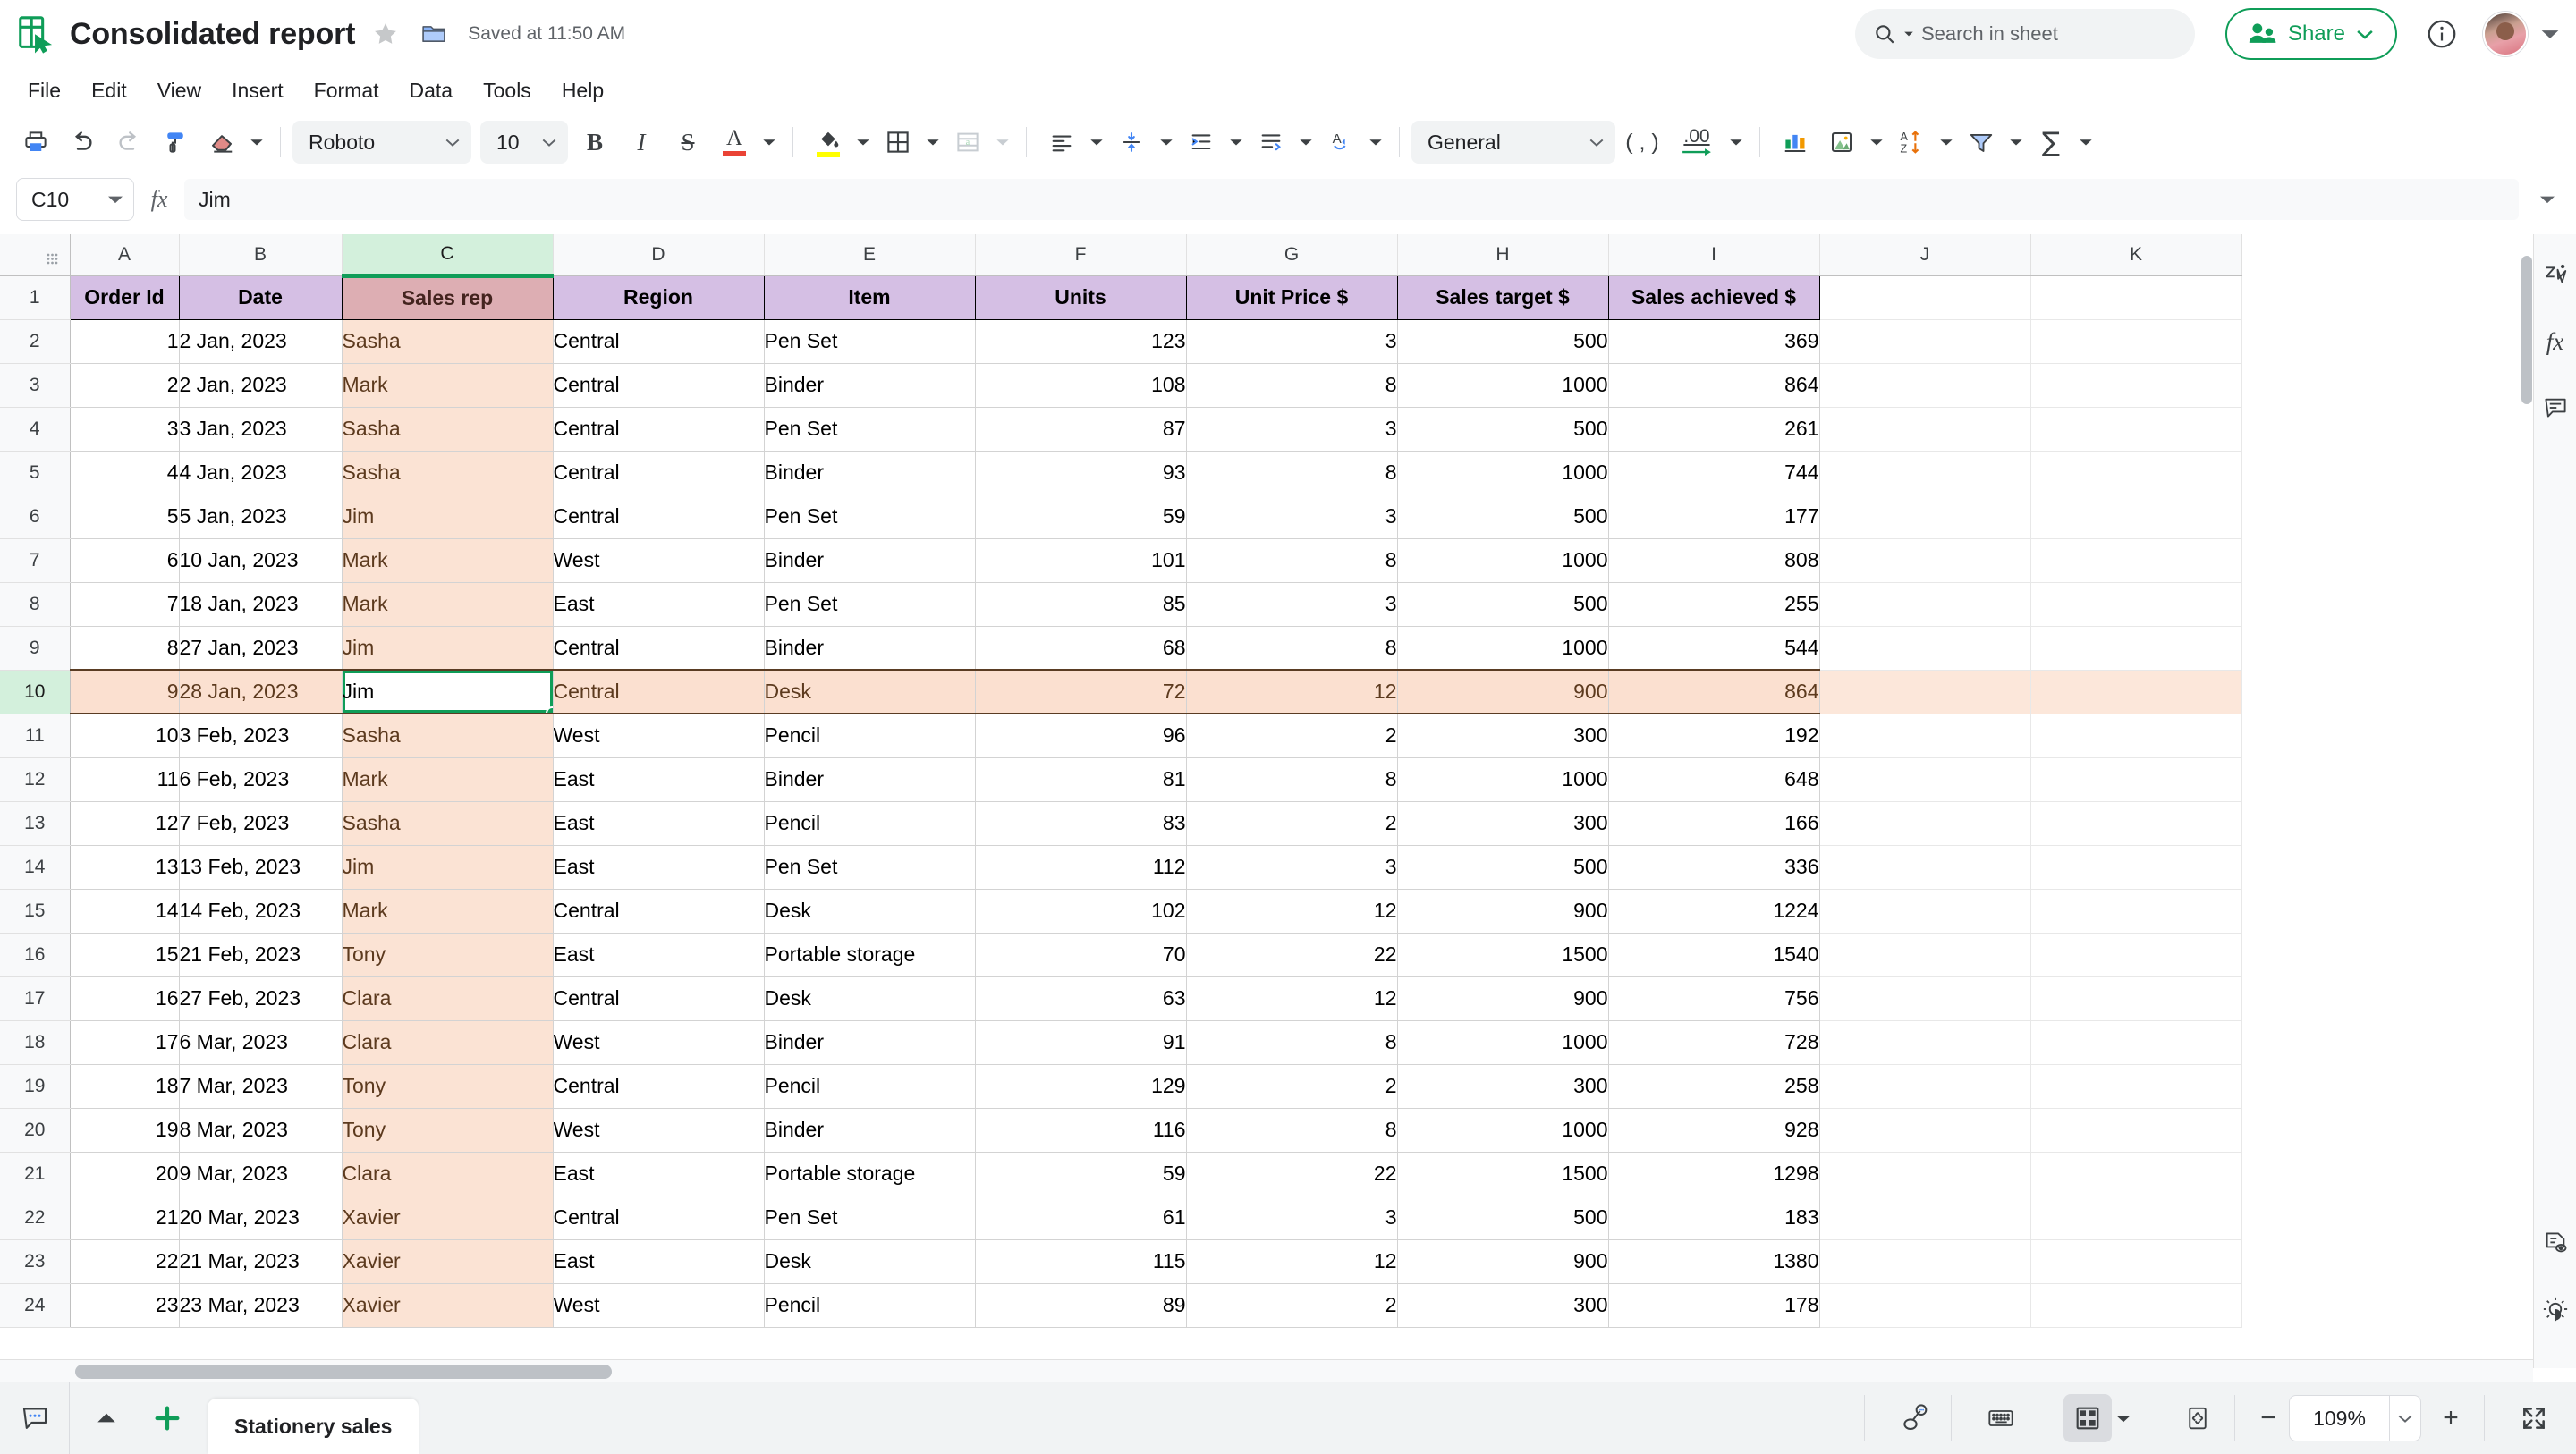  Describe the element at coordinates (261, 1174) in the screenshot. I see `data-cell: 9 Mar, 2023` at that location.